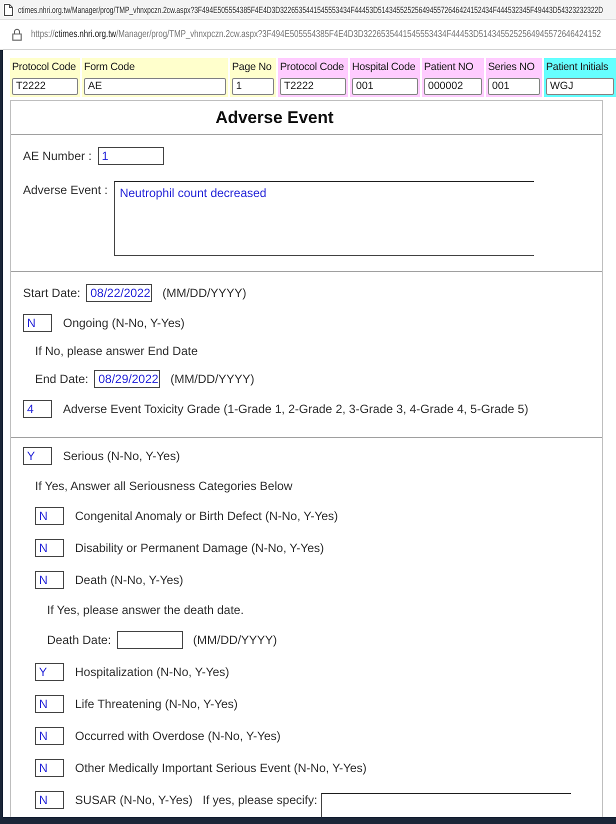 This screenshot has height=824, width=616. I want to click on header-field: WGJ, so click(580, 86).